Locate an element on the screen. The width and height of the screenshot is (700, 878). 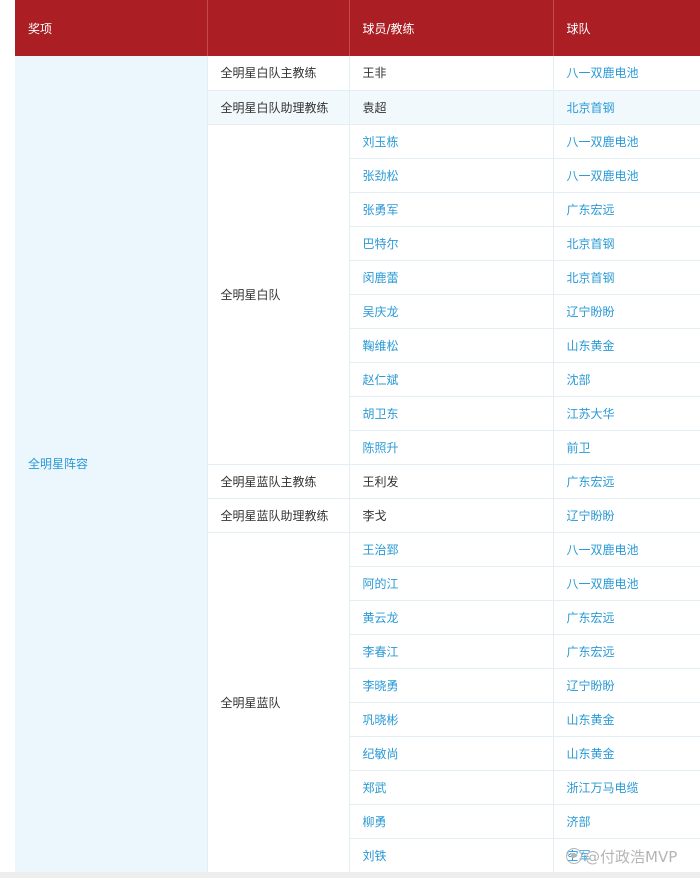
person-cell: 李晓勇 is located at coordinates (450, 685).